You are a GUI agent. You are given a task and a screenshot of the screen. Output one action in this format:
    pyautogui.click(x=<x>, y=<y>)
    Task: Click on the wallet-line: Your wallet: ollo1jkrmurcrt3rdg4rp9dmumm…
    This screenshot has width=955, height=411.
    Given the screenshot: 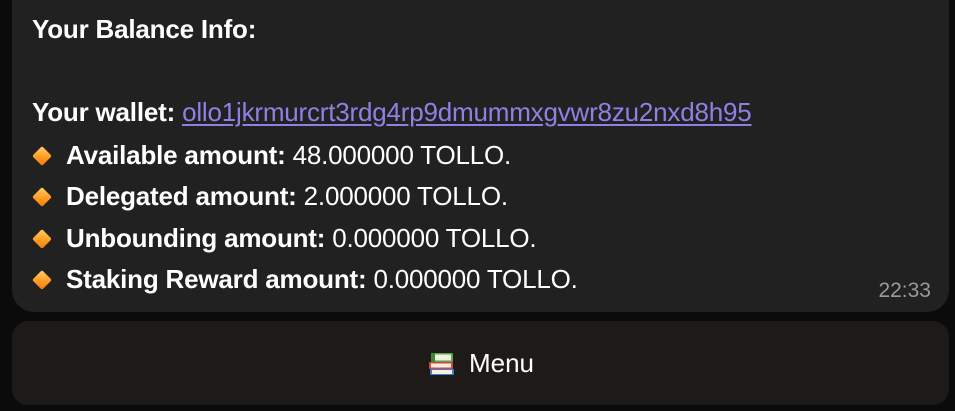 What is the action you would take?
    pyautogui.click(x=392, y=112)
    